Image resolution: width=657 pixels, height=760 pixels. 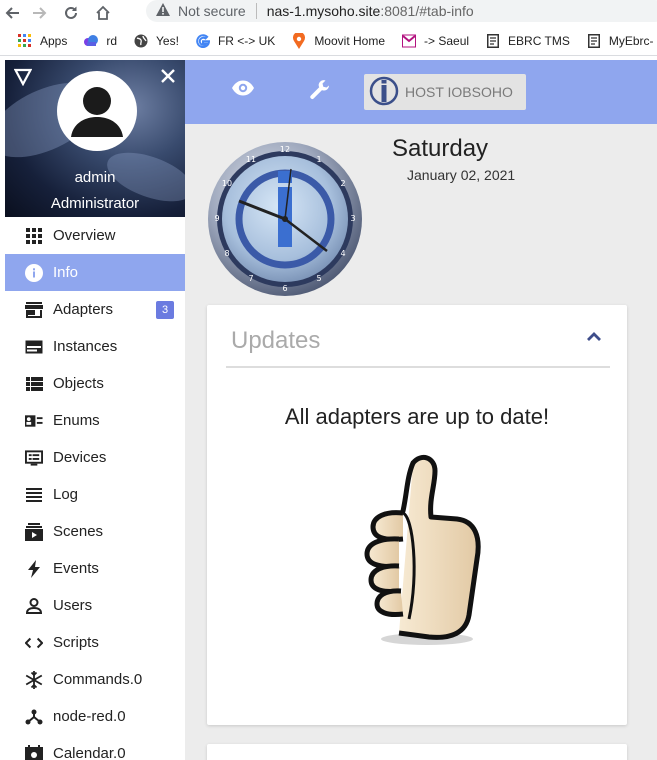 What do you see at coordinates (76, 642) in the screenshot?
I see `sidebar-item-label: Scripts` at bounding box center [76, 642].